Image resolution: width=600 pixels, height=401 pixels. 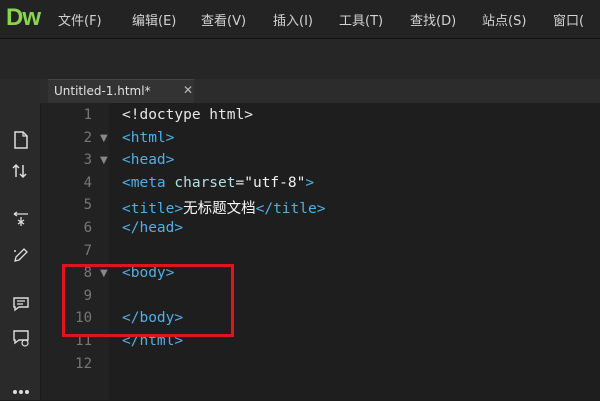 I want to click on line-number: 4, so click(x=87, y=182).